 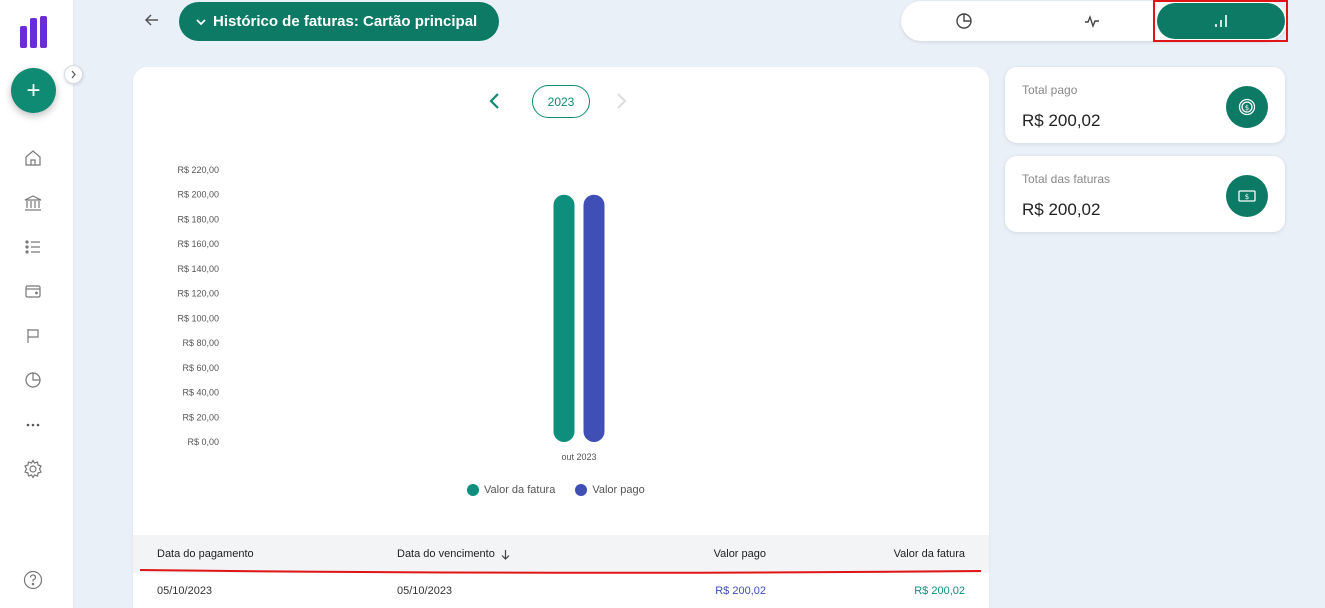 I want to click on previous-year-icon, so click(x=495, y=101).